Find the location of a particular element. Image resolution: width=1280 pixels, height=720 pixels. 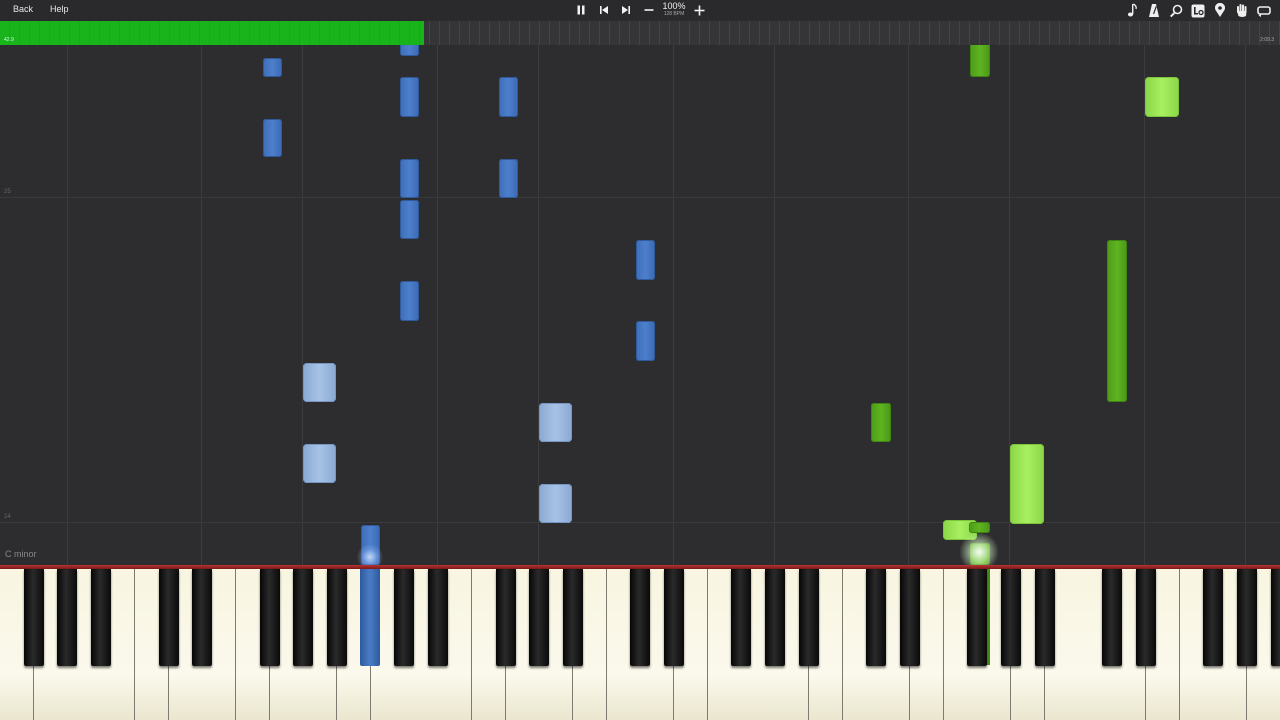

loop-button is located at coordinates (1264, 10).